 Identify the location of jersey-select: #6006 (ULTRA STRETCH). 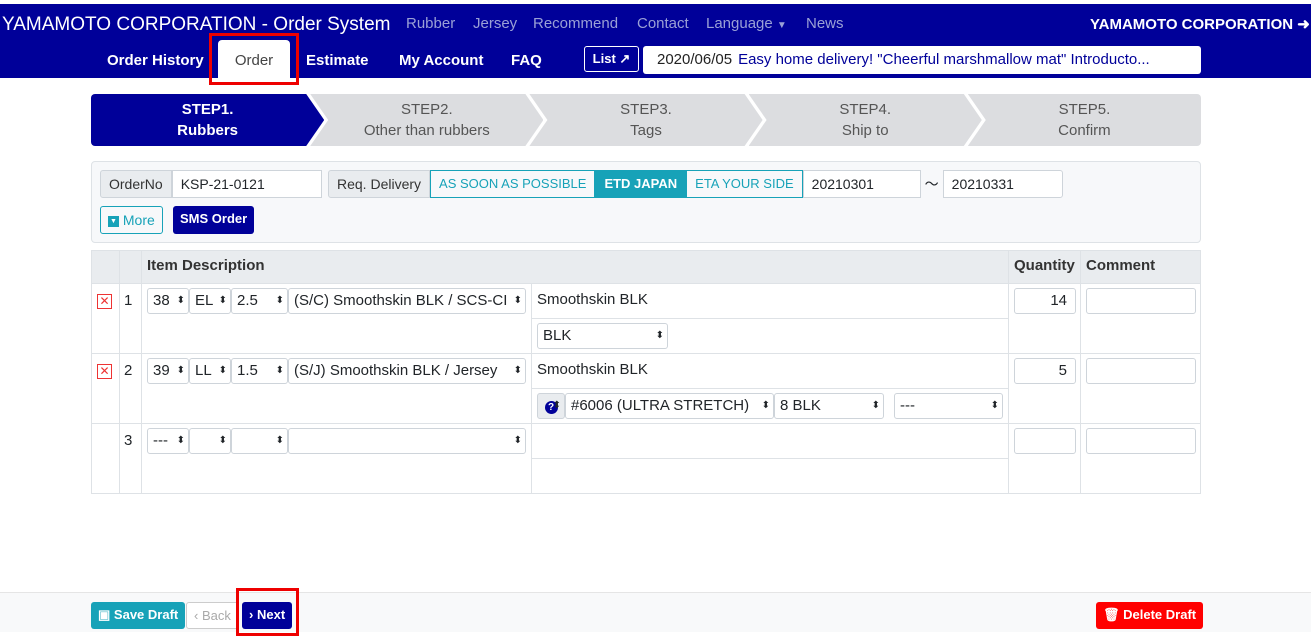
(669, 406).